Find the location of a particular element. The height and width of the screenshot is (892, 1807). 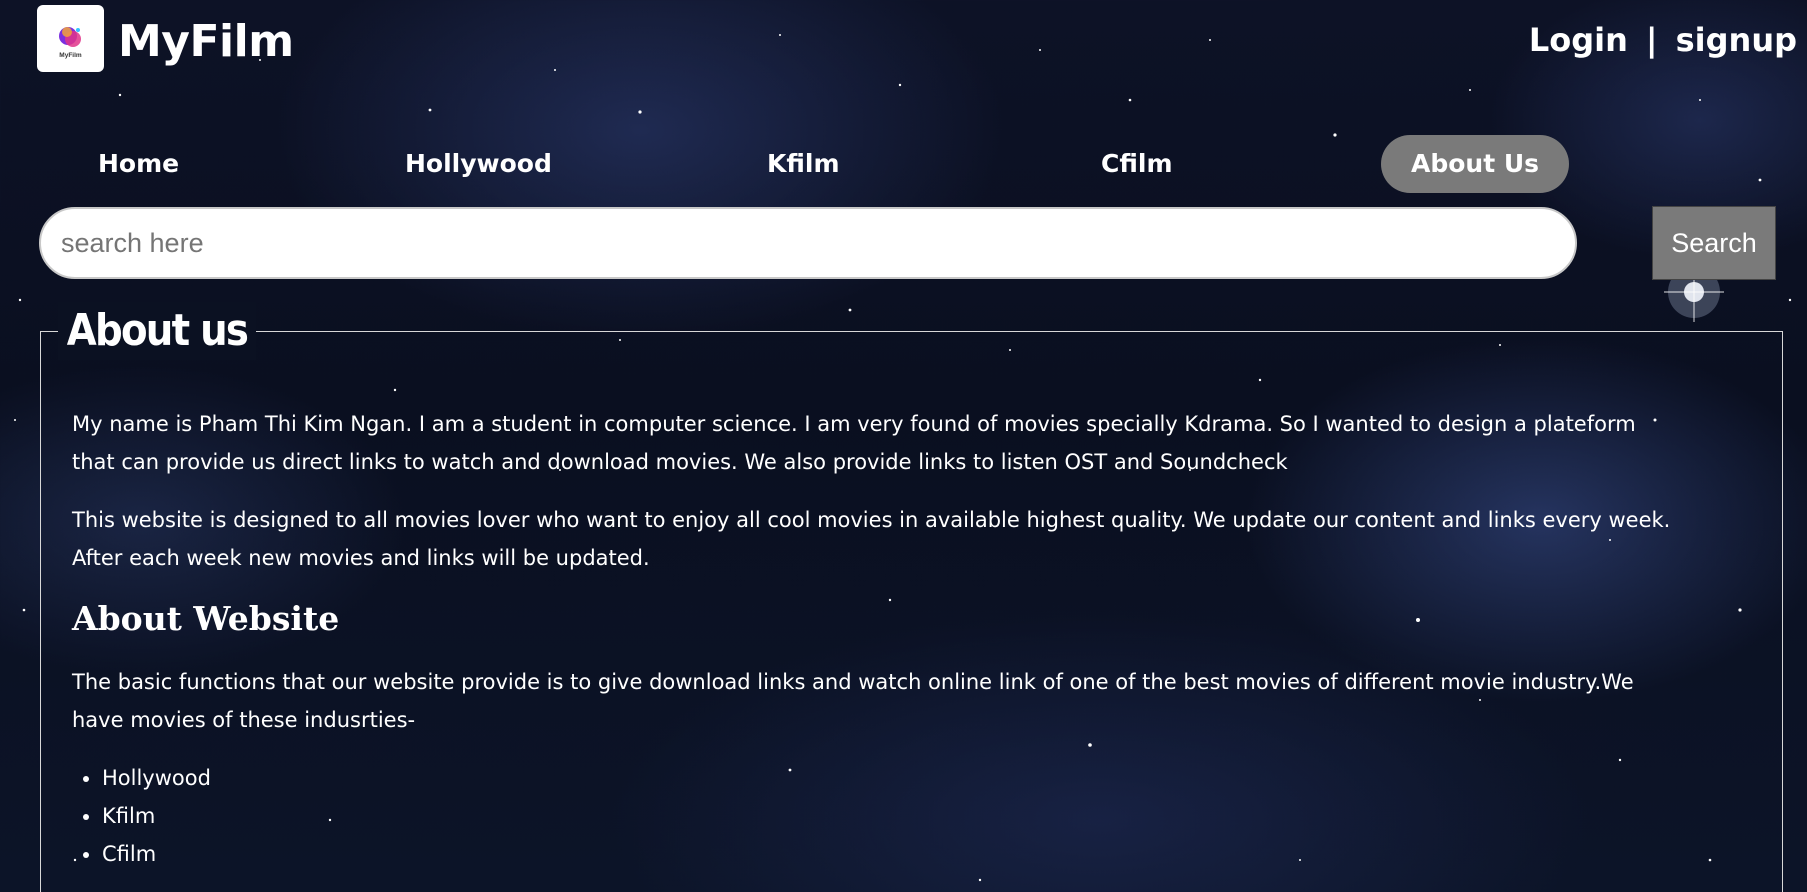

signup-link: signup is located at coordinates (1736, 40).